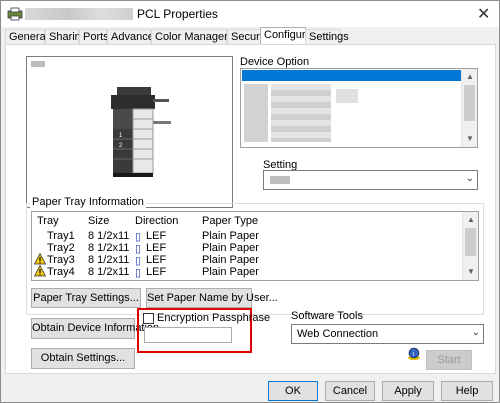 This screenshot has width=500, height=403. I want to click on help-button: Help, so click(467, 391).